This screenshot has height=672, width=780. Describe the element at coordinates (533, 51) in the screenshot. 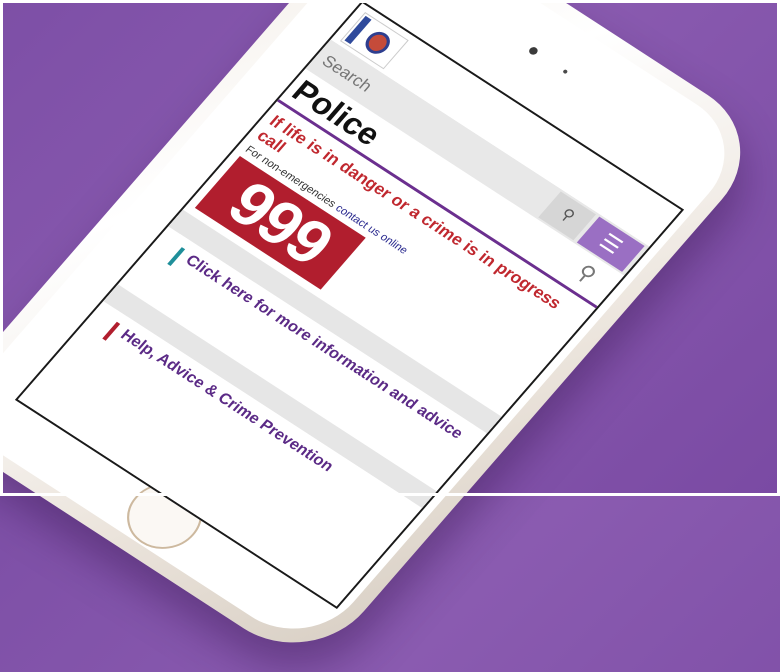

I see `front-camera` at that location.